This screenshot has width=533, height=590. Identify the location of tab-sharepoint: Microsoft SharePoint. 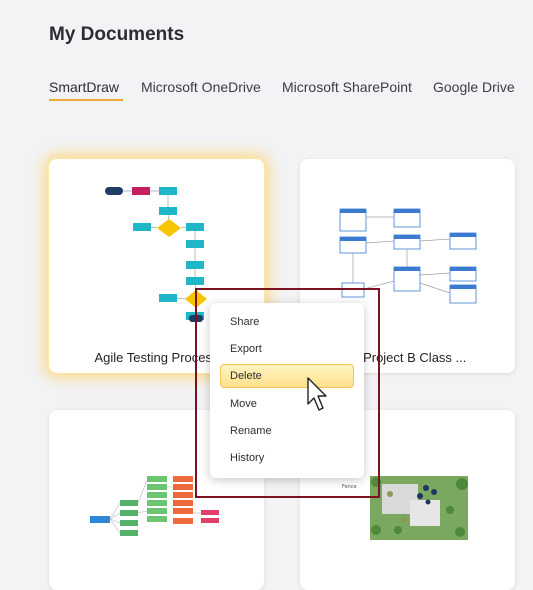
(347, 87).